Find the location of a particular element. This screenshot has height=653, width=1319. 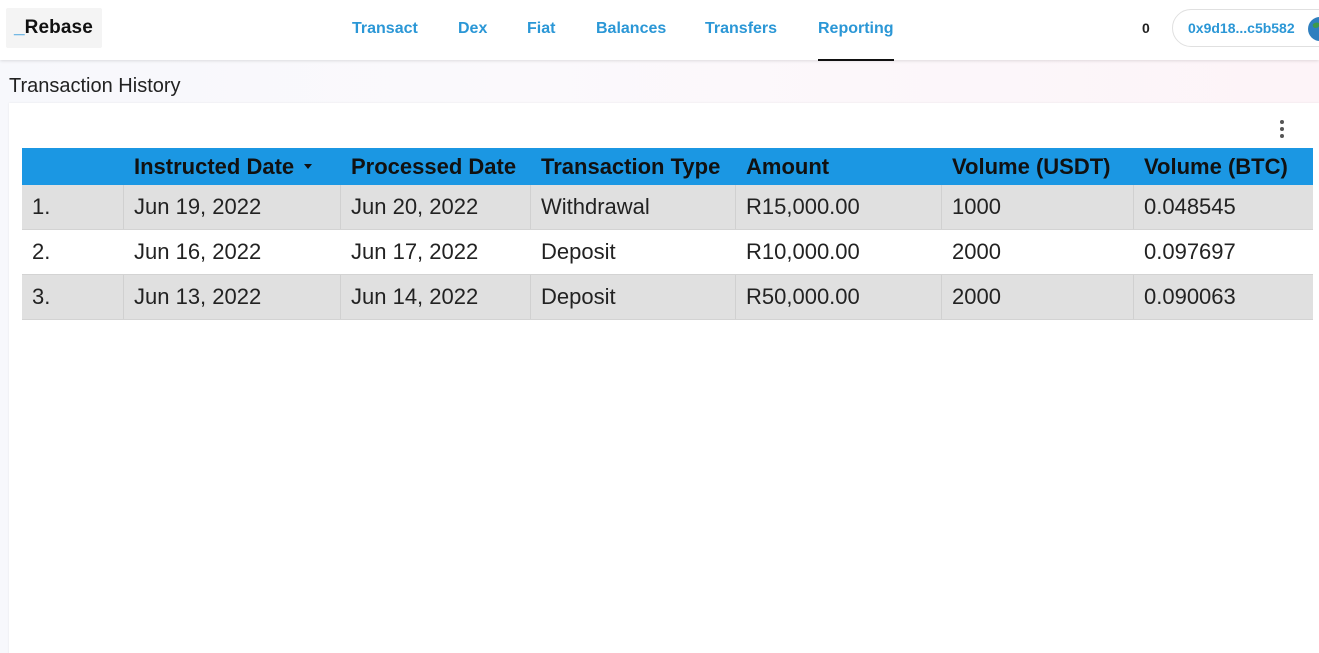

row-index: 2. is located at coordinates (41, 251).